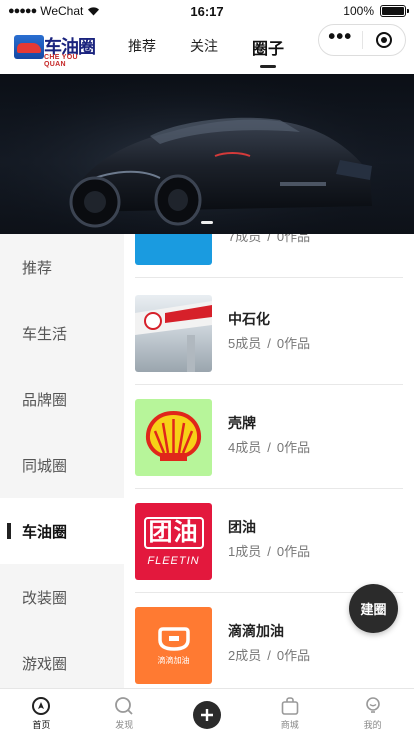 The image size is (414, 735). Describe the element at coordinates (207, 11) in the screenshot. I see `status-bar: ●●●●● WeChat 16:17 100%` at that location.